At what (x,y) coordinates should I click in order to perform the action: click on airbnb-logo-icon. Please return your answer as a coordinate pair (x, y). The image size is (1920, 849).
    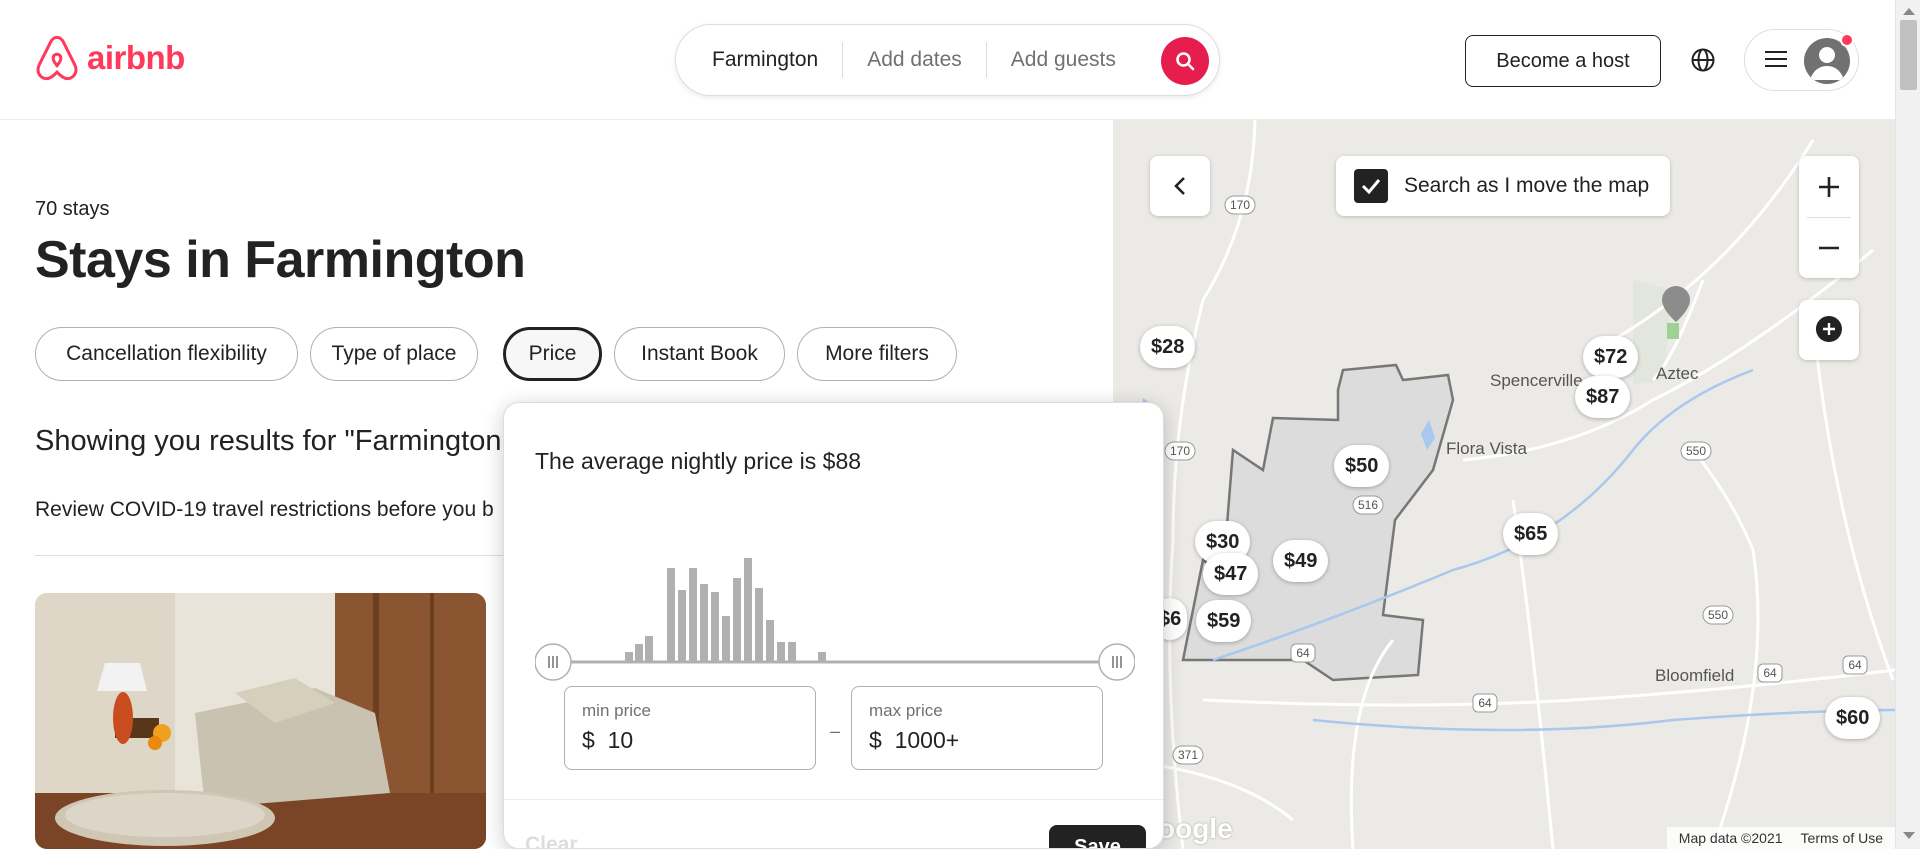
    Looking at the image, I should click on (57, 58).